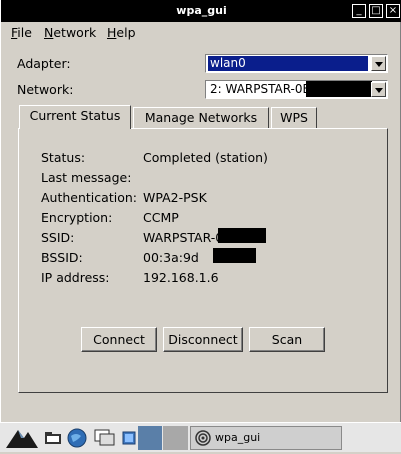 The width and height of the screenshot is (401, 454). What do you see at coordinates (359, 11) in the screenshot?
I see `minimize-icon: _` at bounding box center [359, 11].